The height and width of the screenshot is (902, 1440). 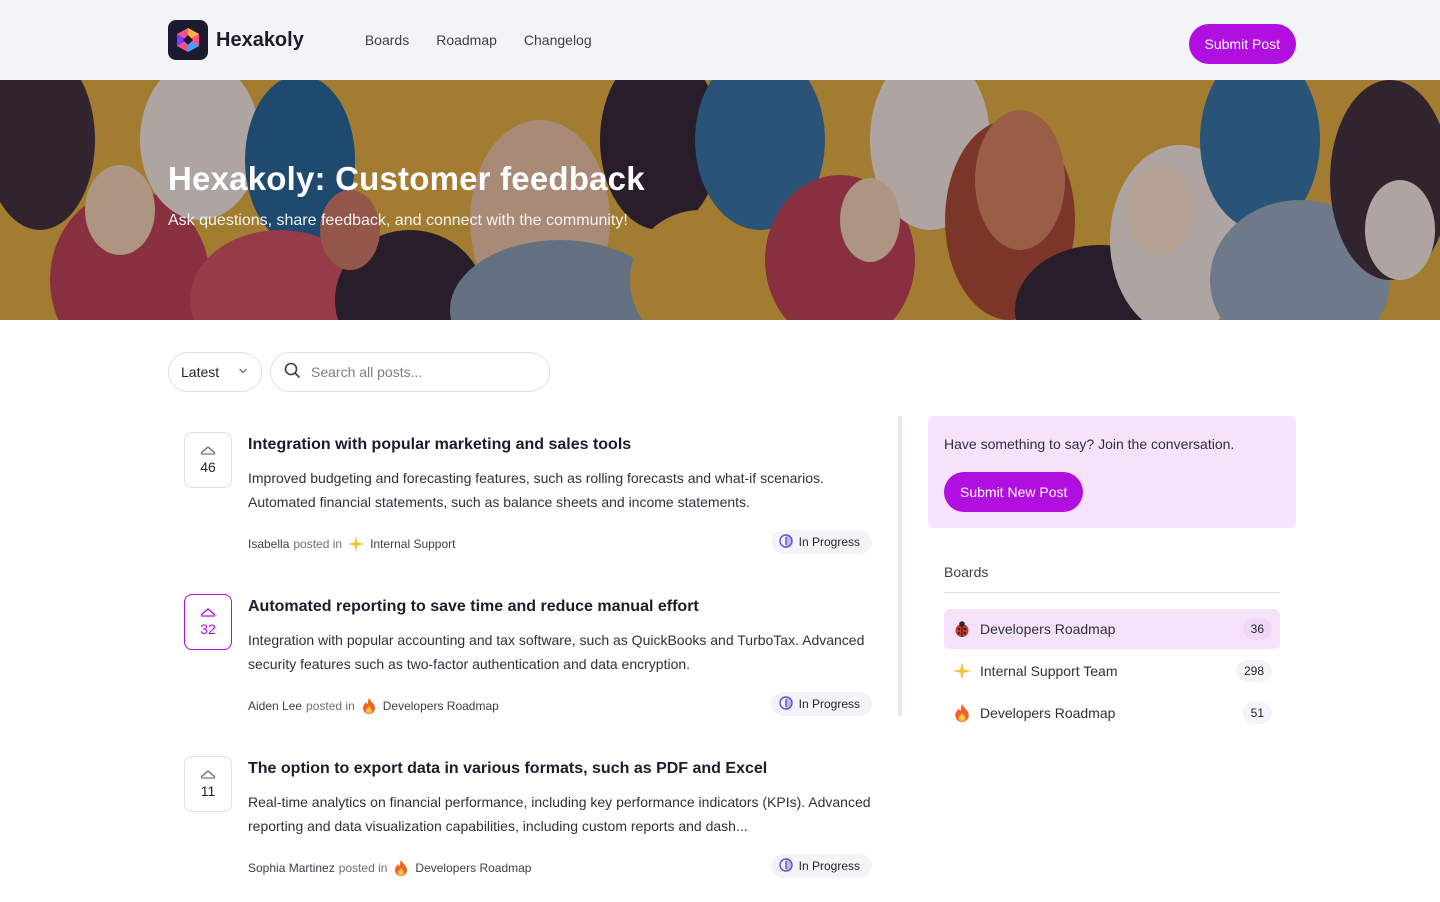 I want to click on nav-changelog: Changelog, so click(x=558, y=40).